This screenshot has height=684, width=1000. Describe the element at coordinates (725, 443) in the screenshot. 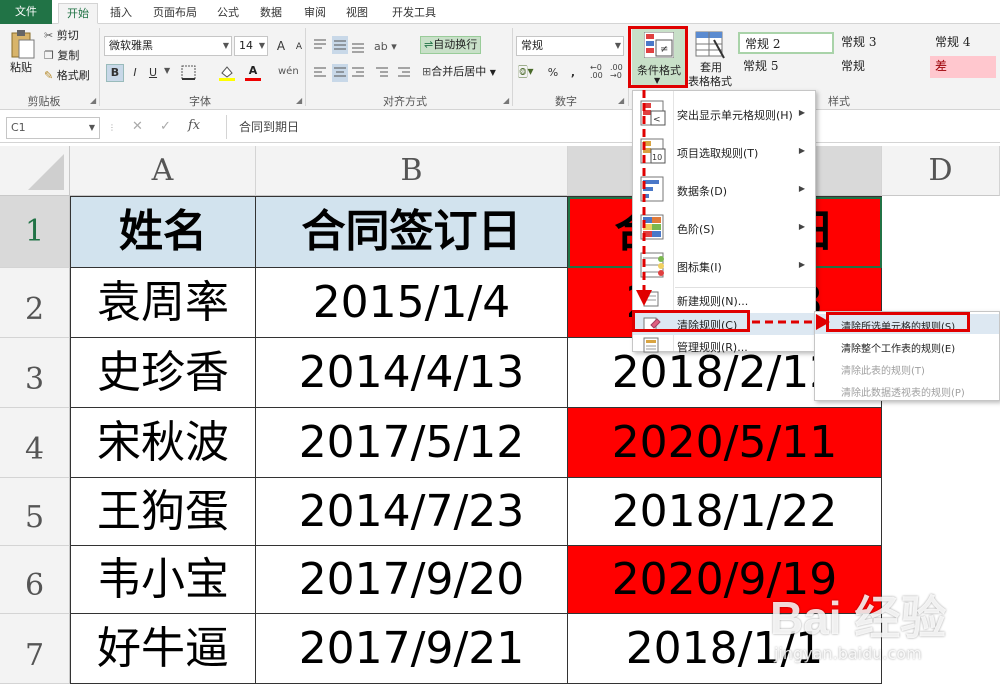

I see `table-row-4-expiry-date: 2020/5/11` at that location.